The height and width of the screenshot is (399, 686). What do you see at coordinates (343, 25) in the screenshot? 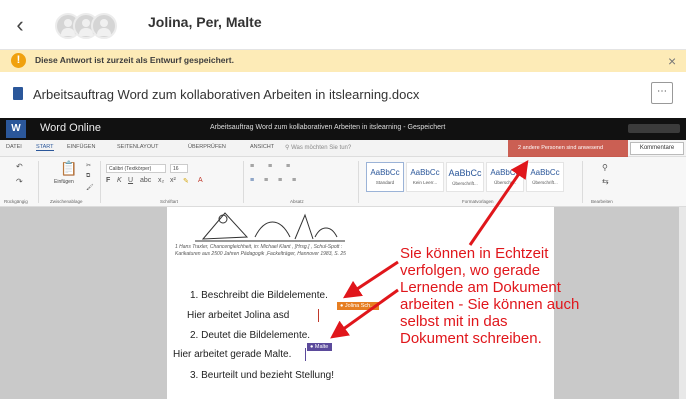
I see `conversation-header: ‹ Jolina, Per, Malte` at bounding box center [343, 25].